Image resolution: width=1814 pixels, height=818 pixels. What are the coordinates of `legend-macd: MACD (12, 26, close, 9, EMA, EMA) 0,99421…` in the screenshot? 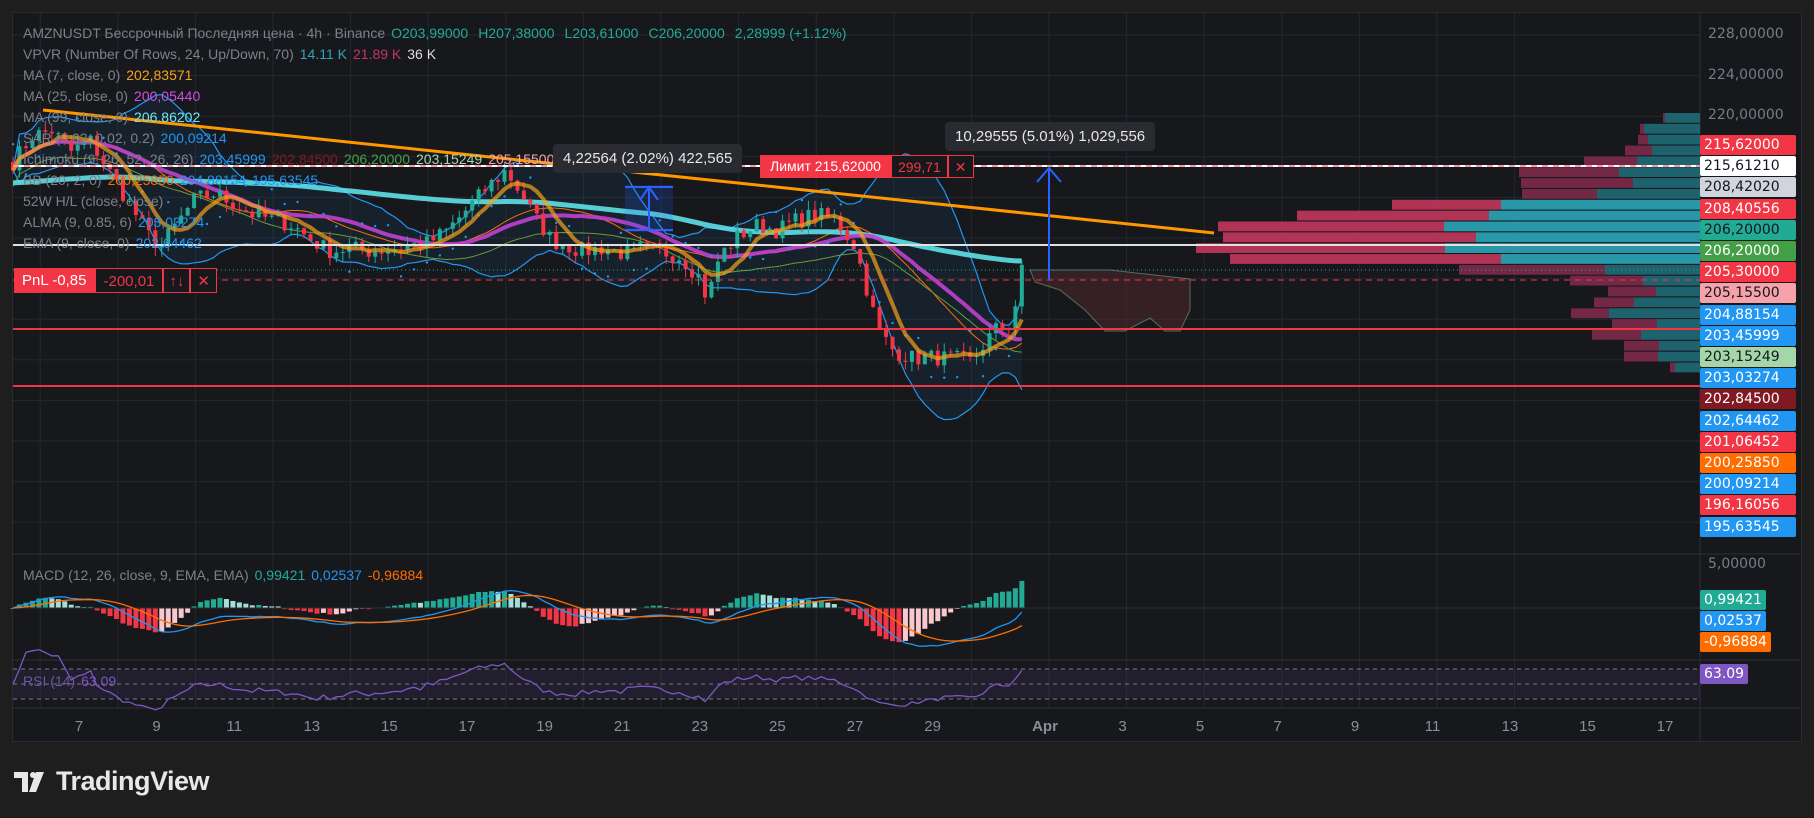 It's located at (226, 575).